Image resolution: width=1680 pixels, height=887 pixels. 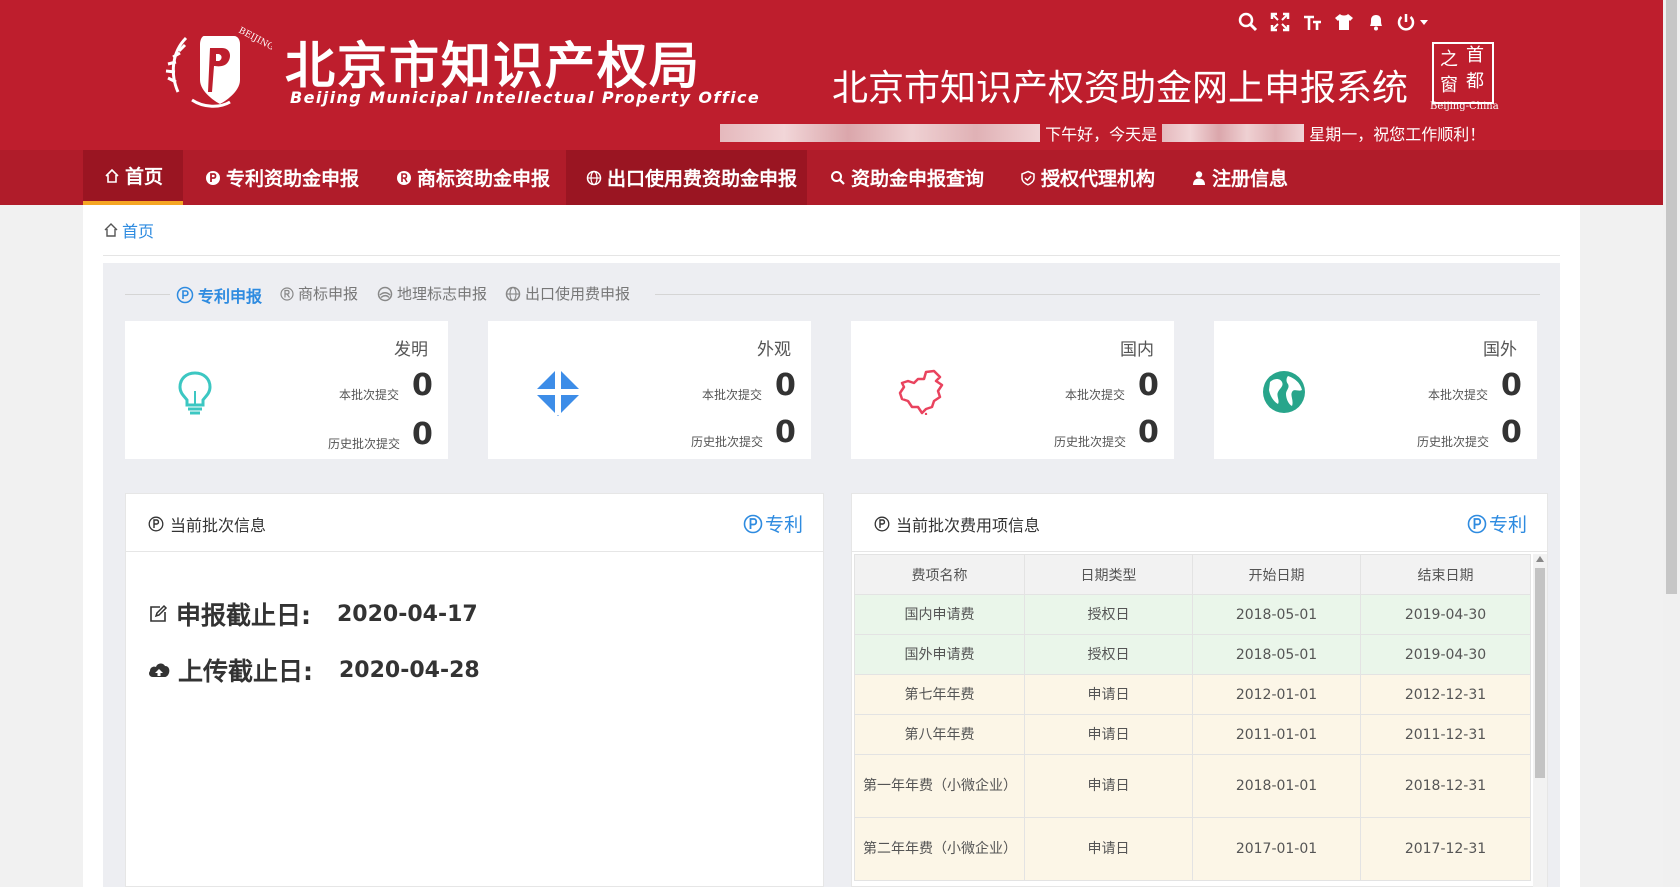 I want to click on edit-icon, so click(x=158, y=614).